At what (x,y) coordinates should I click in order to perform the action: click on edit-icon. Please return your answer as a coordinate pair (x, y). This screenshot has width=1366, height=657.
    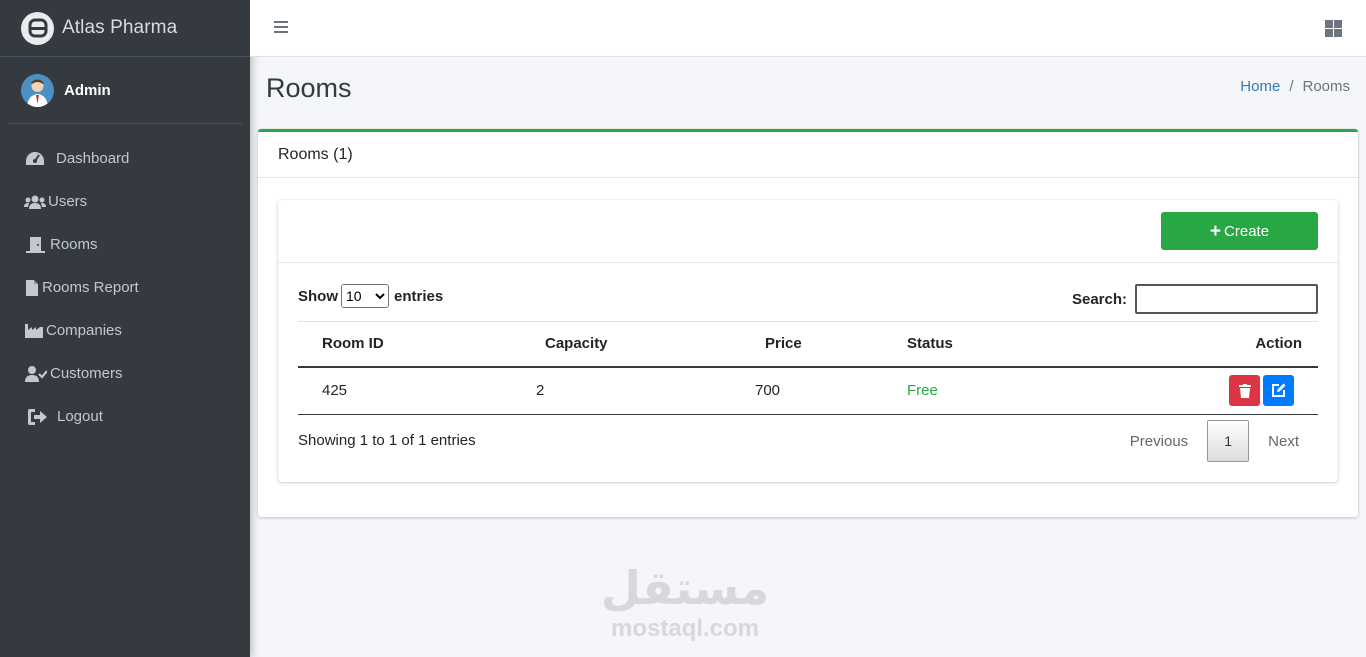
    Looking at the image, I should click on (1279, 390).